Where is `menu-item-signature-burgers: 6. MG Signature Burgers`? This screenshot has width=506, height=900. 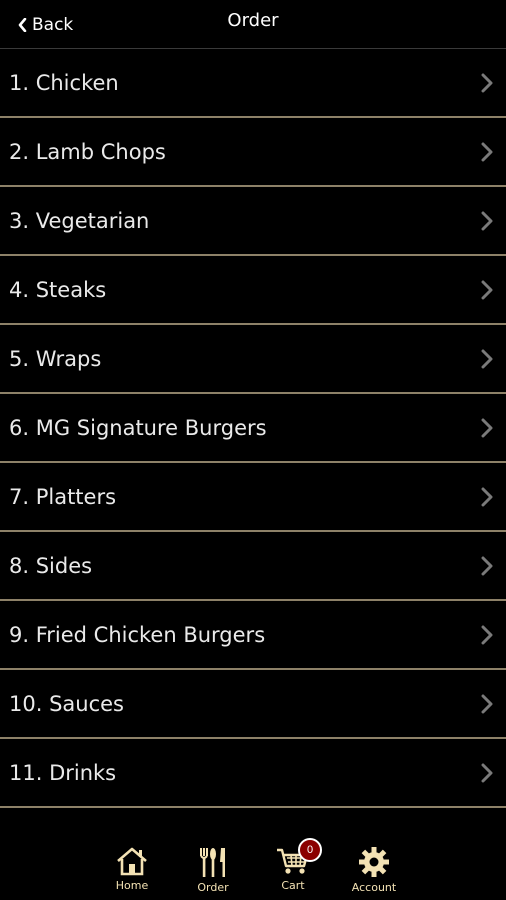
menu-item-signature-burgers: 6. MG Signature Burgers is located at coordinates (253, 428).